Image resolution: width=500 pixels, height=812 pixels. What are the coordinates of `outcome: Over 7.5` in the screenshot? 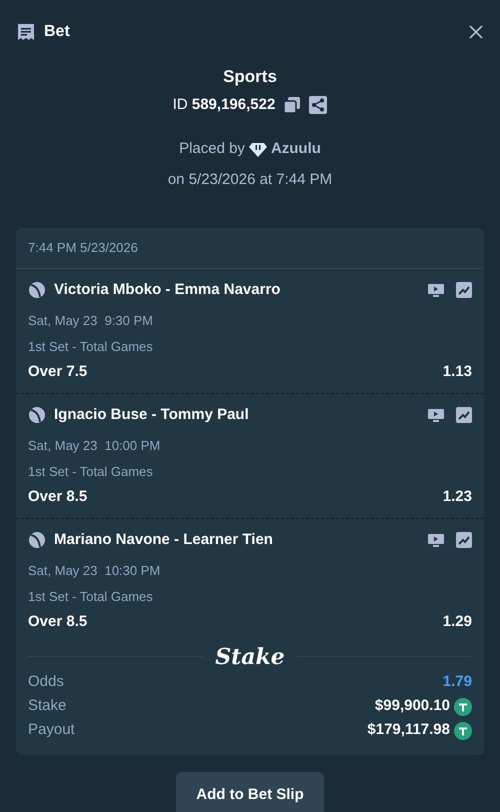 It's located at (58, 372).